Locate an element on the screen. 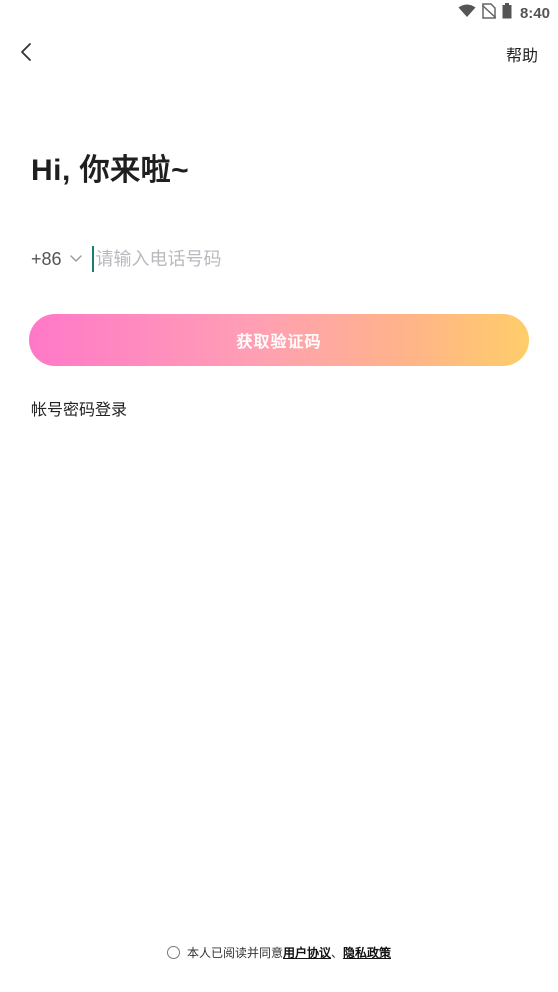  country-code: +86 is located at coordinates (46, 258).